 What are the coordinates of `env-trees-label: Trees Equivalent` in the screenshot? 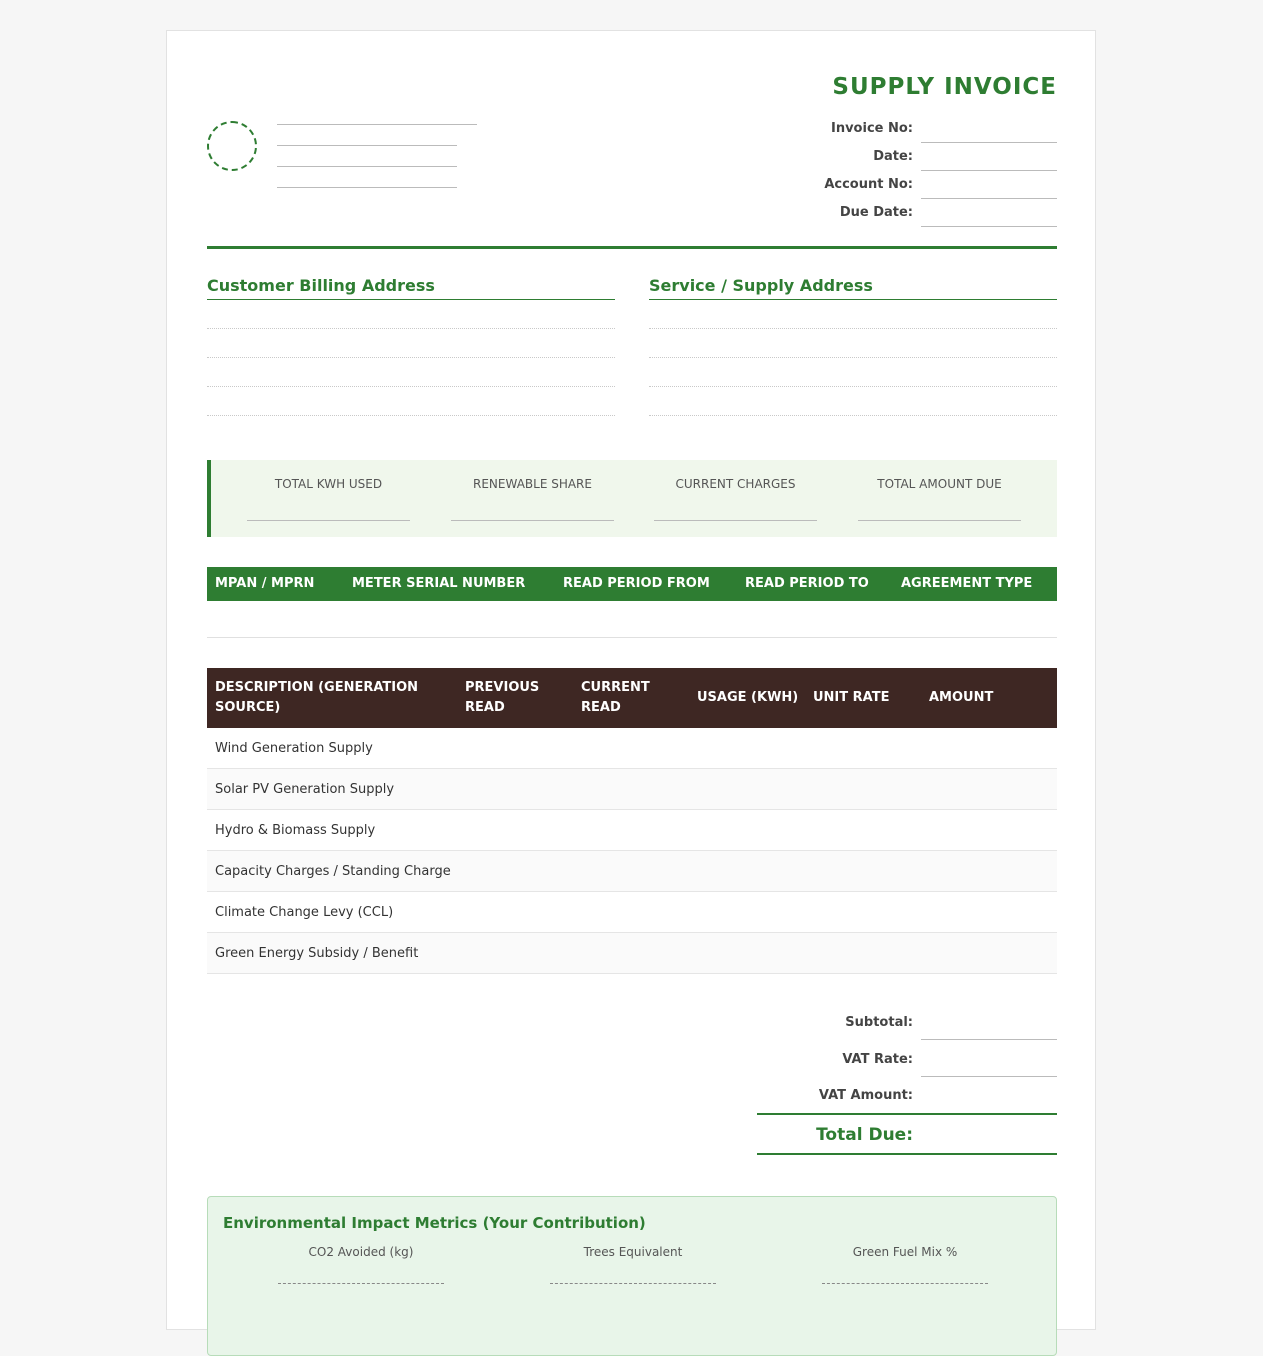 It's located at (633, 1252).